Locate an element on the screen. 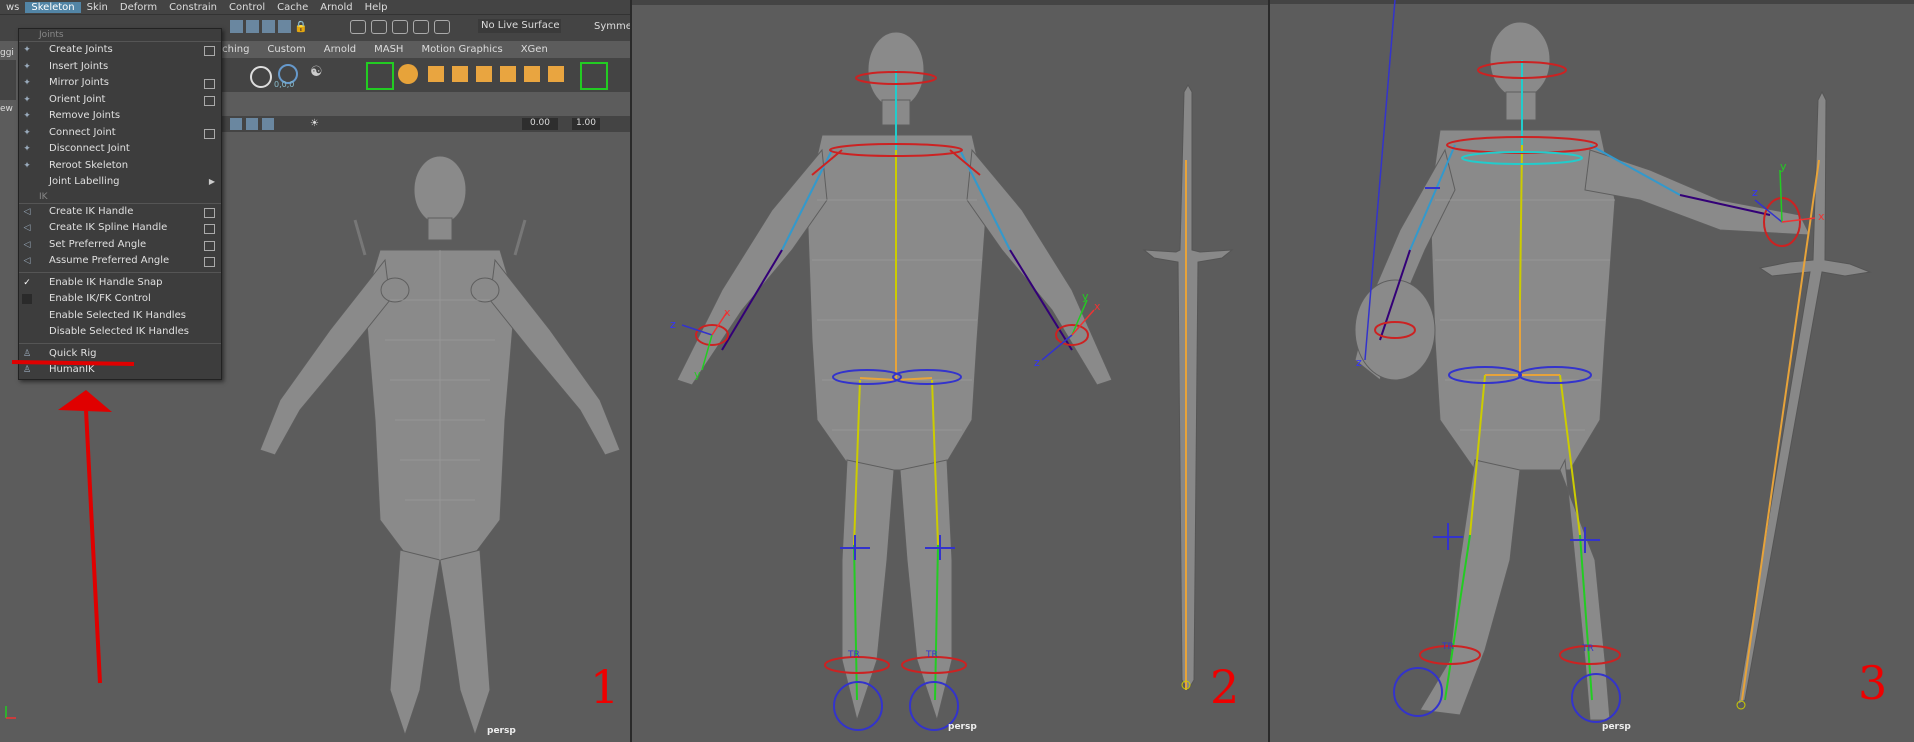  annotation-number-2: 2 is located at coordinates (1225, 687).